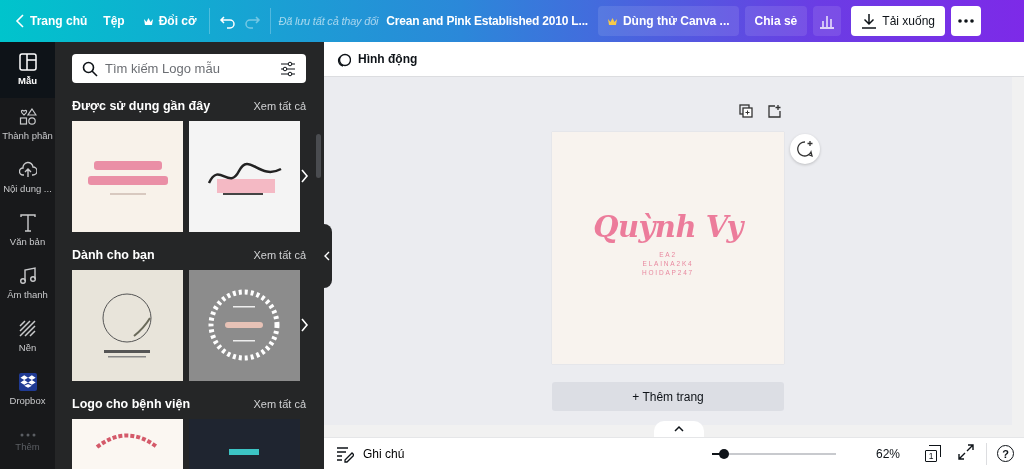 The image size is (1024, 469). What do you see at coordinates (883, 453) in the screenshot?
I see `zoom-reading: 62%` at bounding box center [883, 453].